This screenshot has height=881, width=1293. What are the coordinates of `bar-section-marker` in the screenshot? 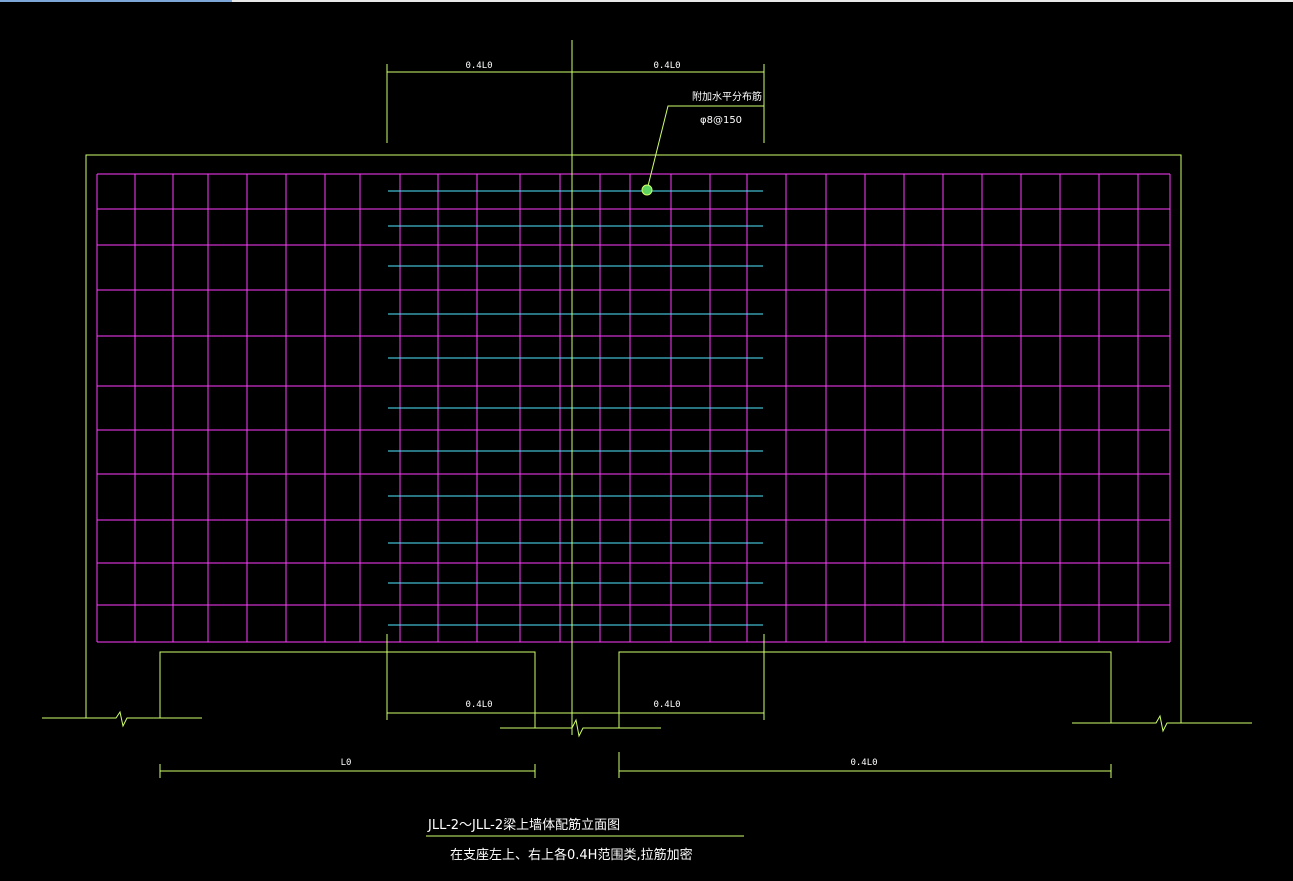 It's located at (647, 190).